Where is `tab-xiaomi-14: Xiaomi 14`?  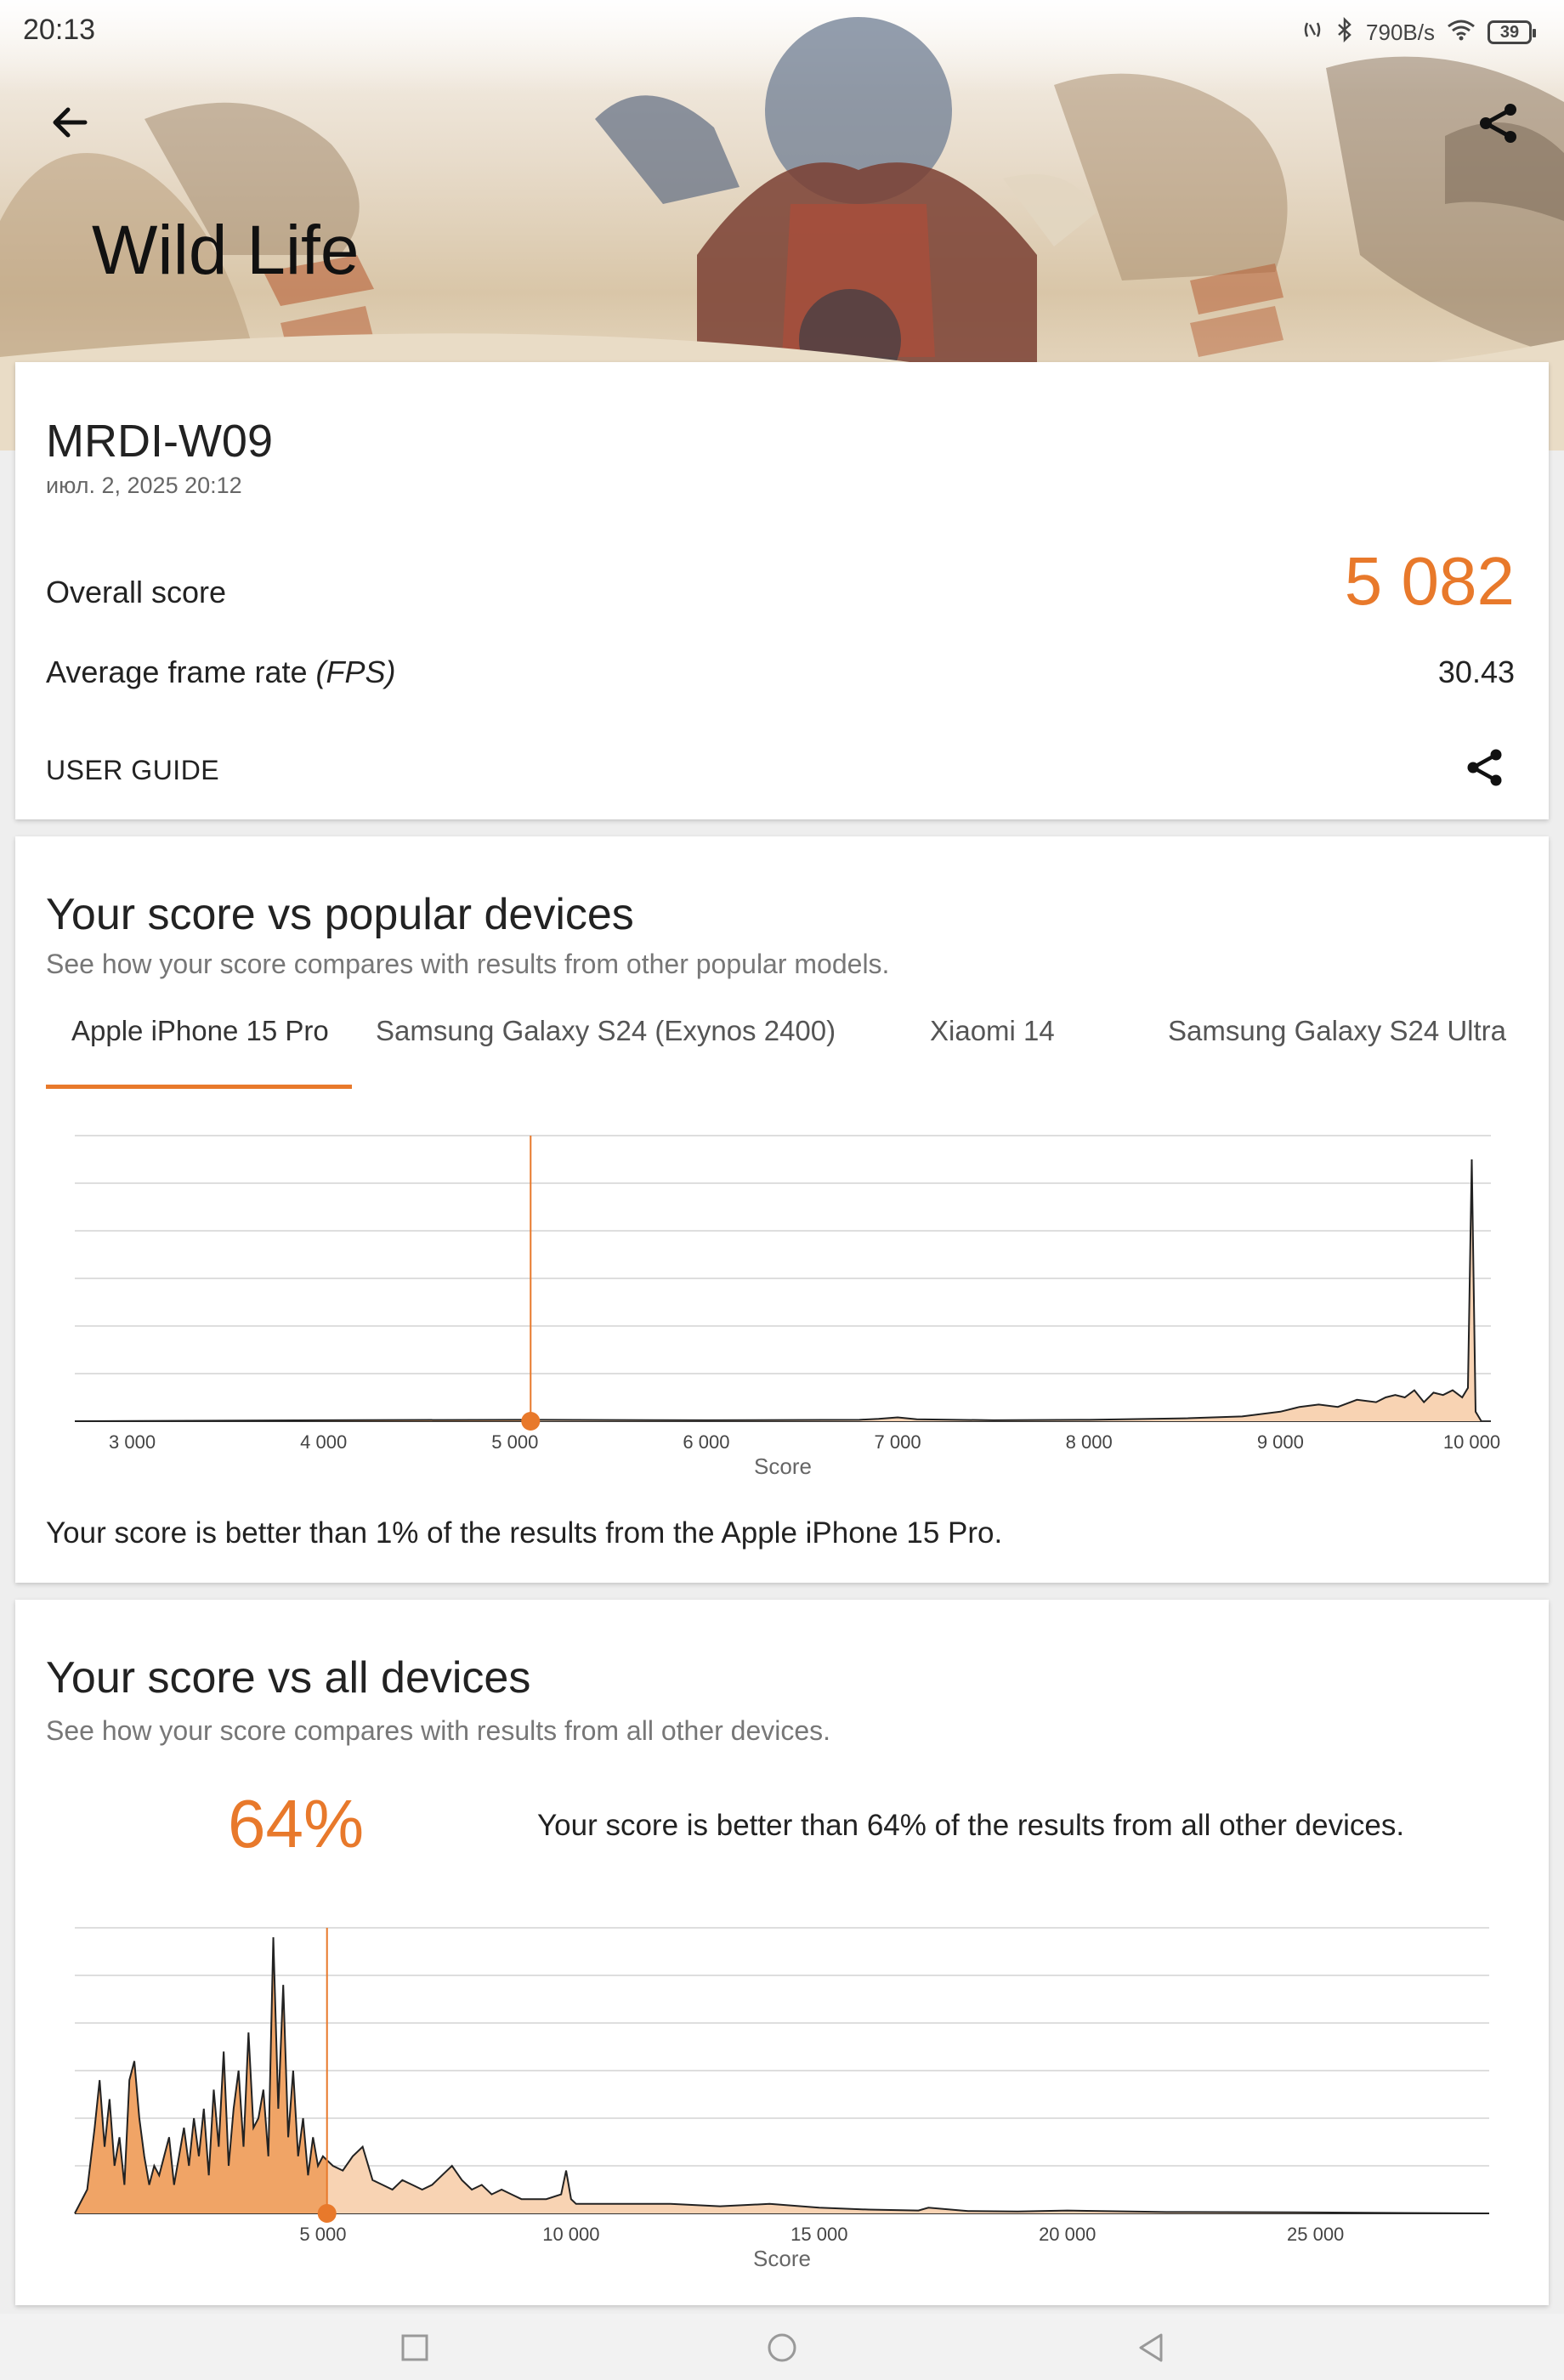 tab-xiaomi-14: Xiaomi 14 is located at coordinates (992, 1044).